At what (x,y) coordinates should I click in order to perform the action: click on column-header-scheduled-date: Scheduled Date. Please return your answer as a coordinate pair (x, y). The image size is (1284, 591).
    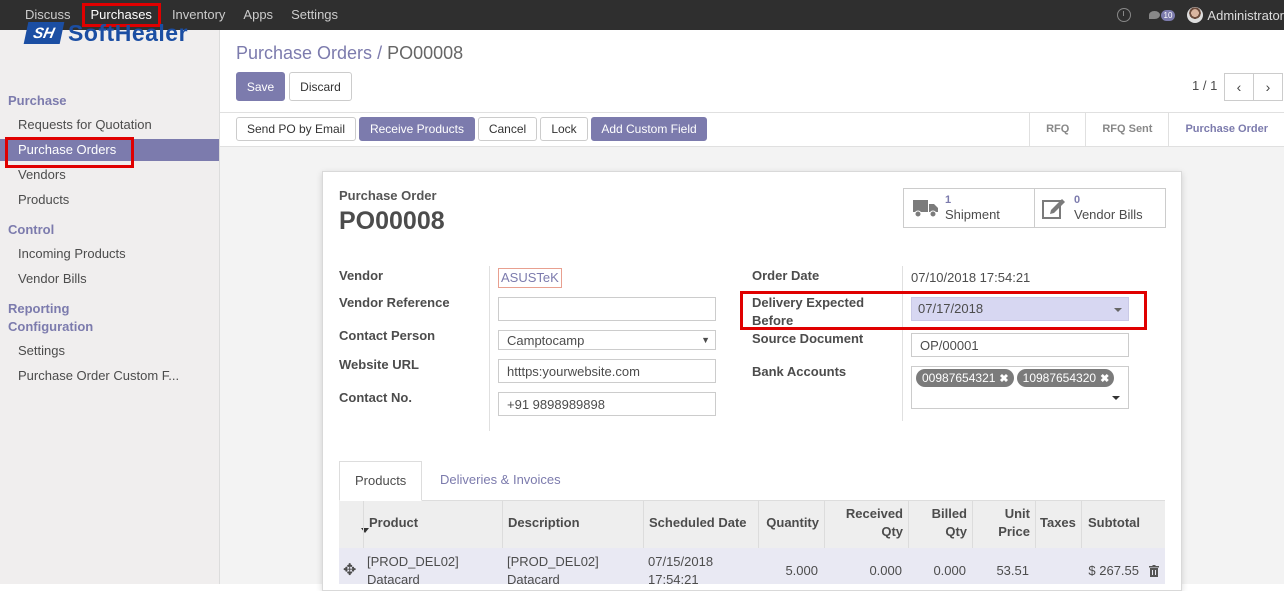
    Looking at the image, I should click on (700, 524).